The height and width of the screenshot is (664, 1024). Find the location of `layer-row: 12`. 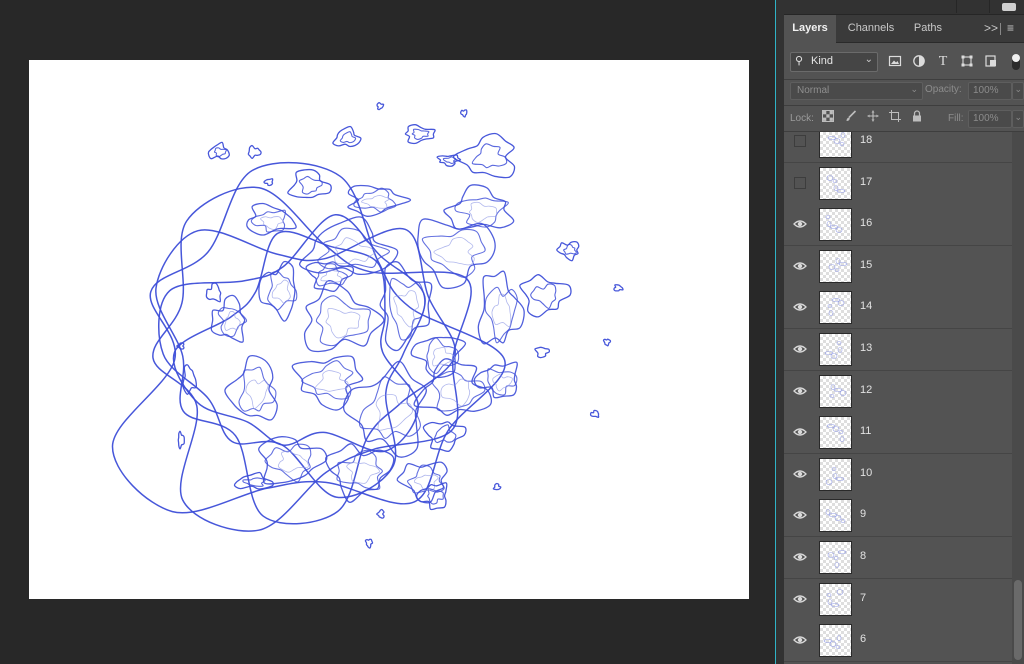

layer-row: 12 is located at coordinates (898, 392).